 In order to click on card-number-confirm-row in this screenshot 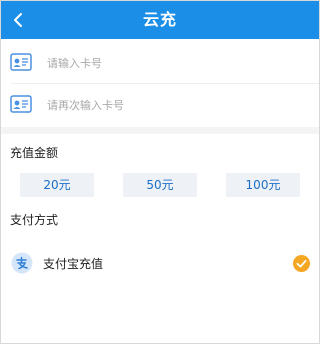, I will do `click(160, 105)`.